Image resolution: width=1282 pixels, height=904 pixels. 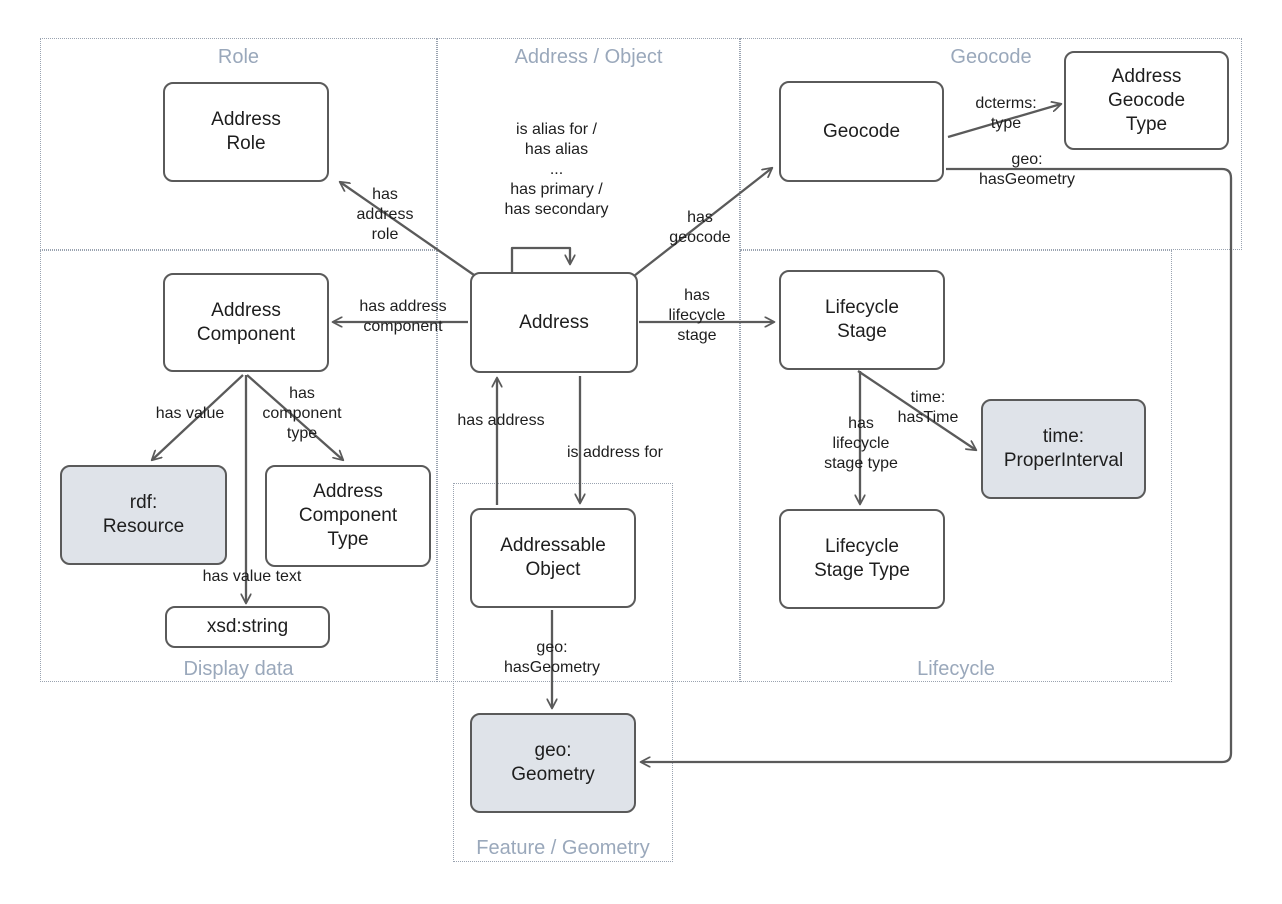 What do you see at coordinates (247, 627) in the screenshot?
I see `node-xsd-string: xsd:string` at bounding box center [247, 627].